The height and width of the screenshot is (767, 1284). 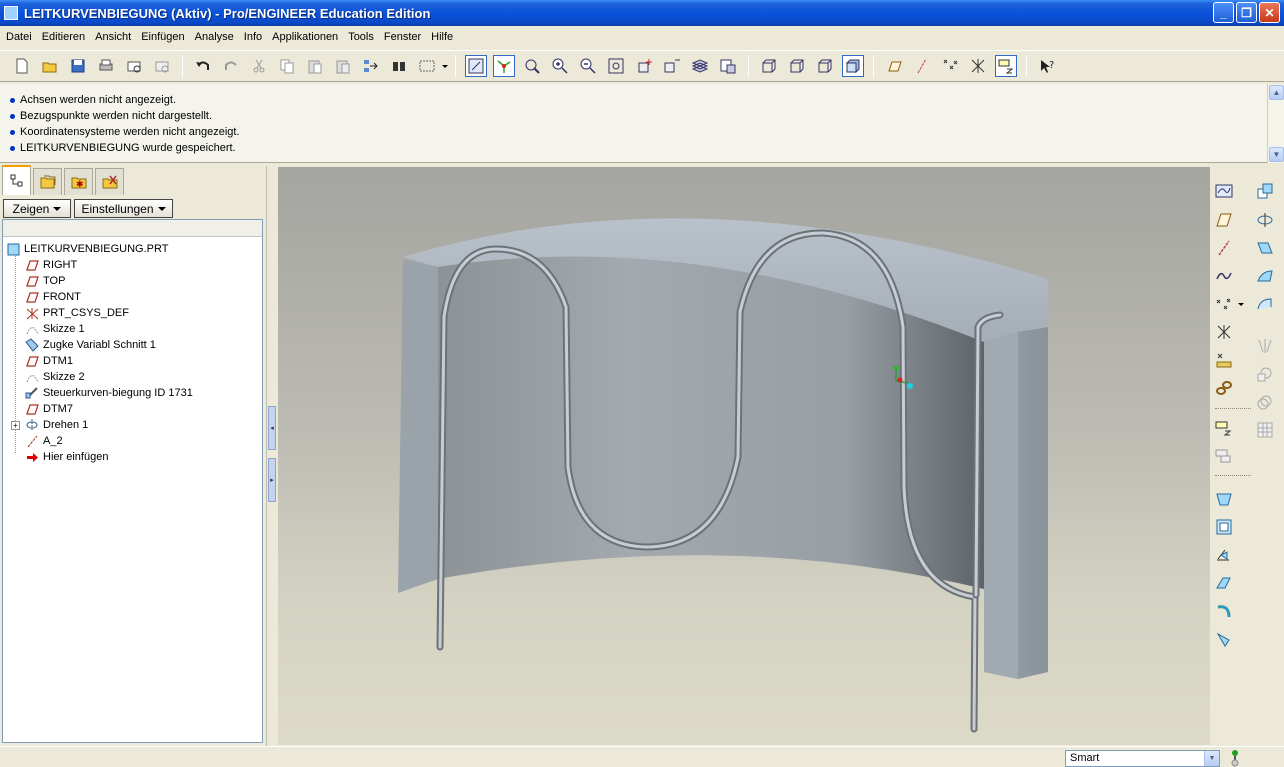 What do you see at coordinates (399, 66) in the screenshot?
I see `find-icon` at bounding box center [399, 66].